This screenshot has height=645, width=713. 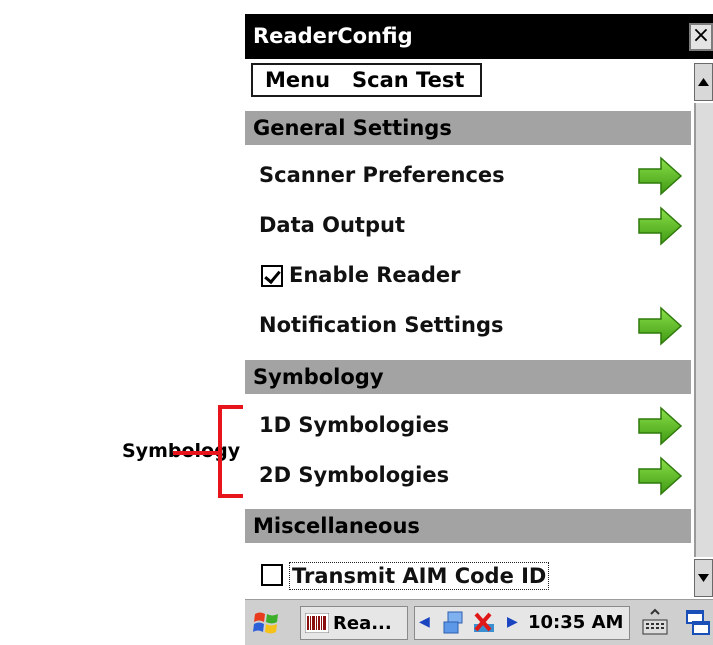 What do you see at coordinates (468, 377) in the screenshot?
I see `section-header-symbology: Symbology` at bounding box center [468, 377].